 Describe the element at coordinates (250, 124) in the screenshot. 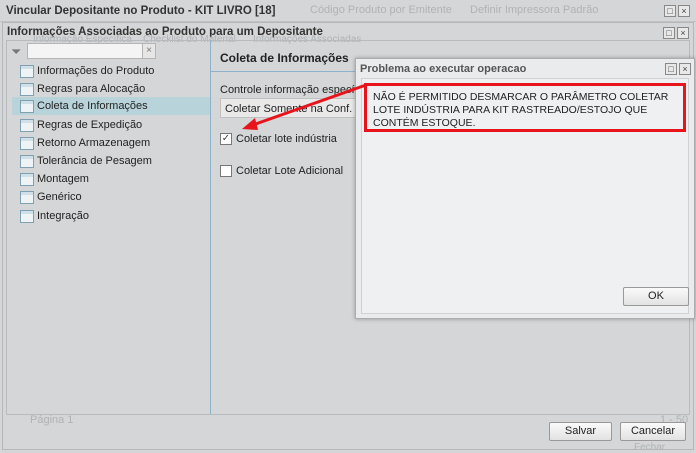

I see `arrow-head` at that location.